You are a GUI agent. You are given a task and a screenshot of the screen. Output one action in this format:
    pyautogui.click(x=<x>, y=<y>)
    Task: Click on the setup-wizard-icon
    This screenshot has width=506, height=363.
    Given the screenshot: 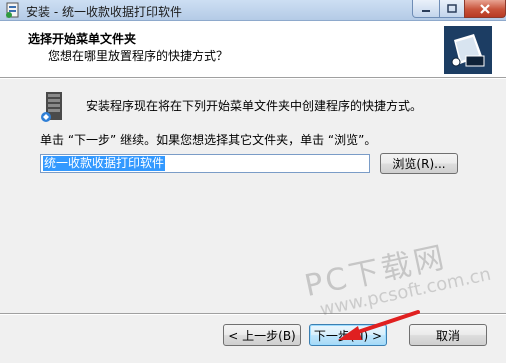 What is the action you would take?
    pyautogui.click(x=468, y=50)
    